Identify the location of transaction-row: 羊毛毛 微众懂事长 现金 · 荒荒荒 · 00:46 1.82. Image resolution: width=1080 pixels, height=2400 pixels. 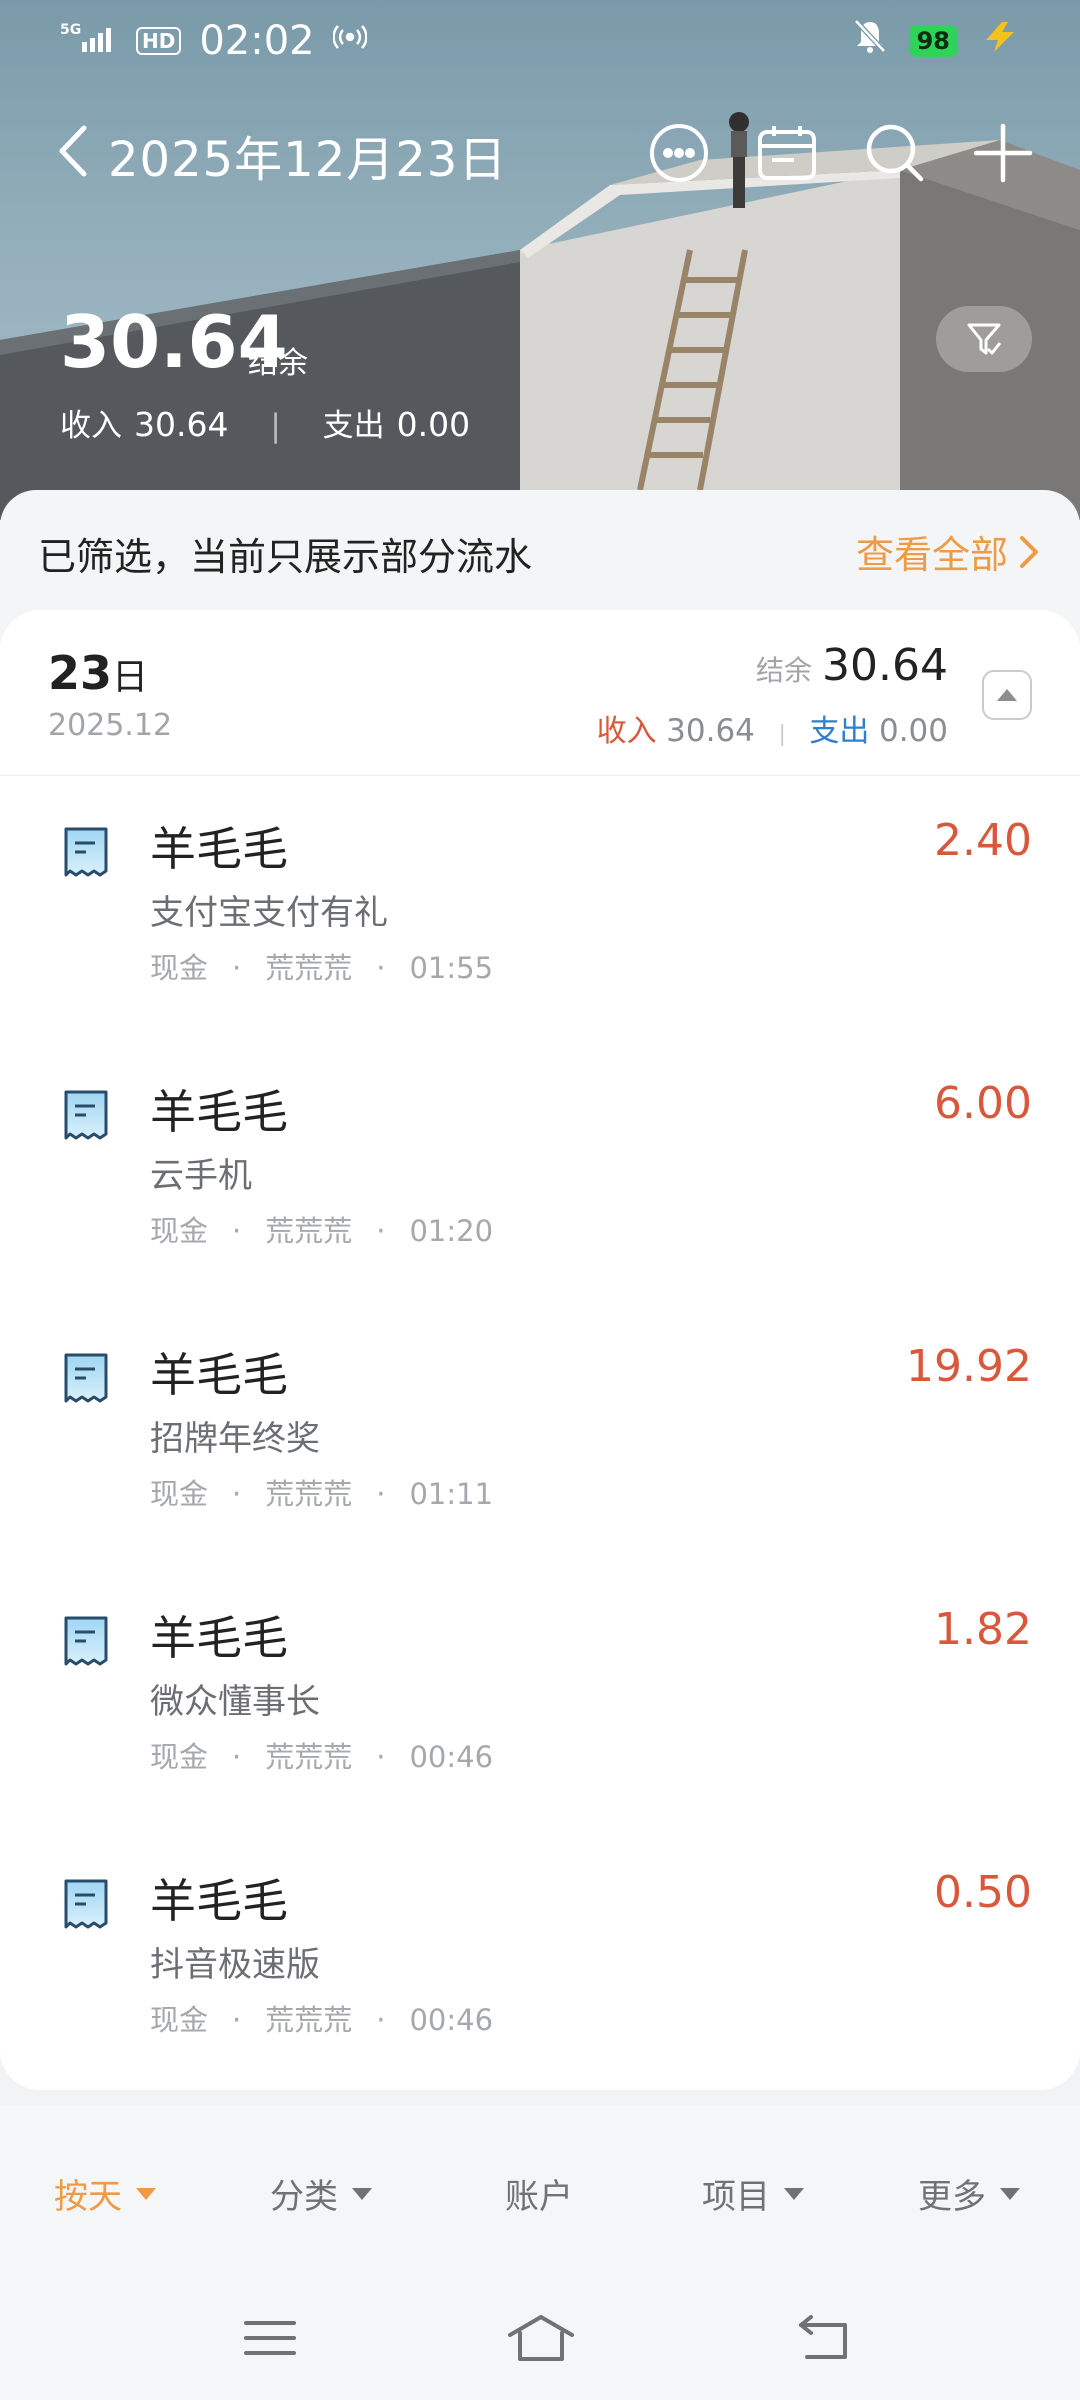
(540, 1695).